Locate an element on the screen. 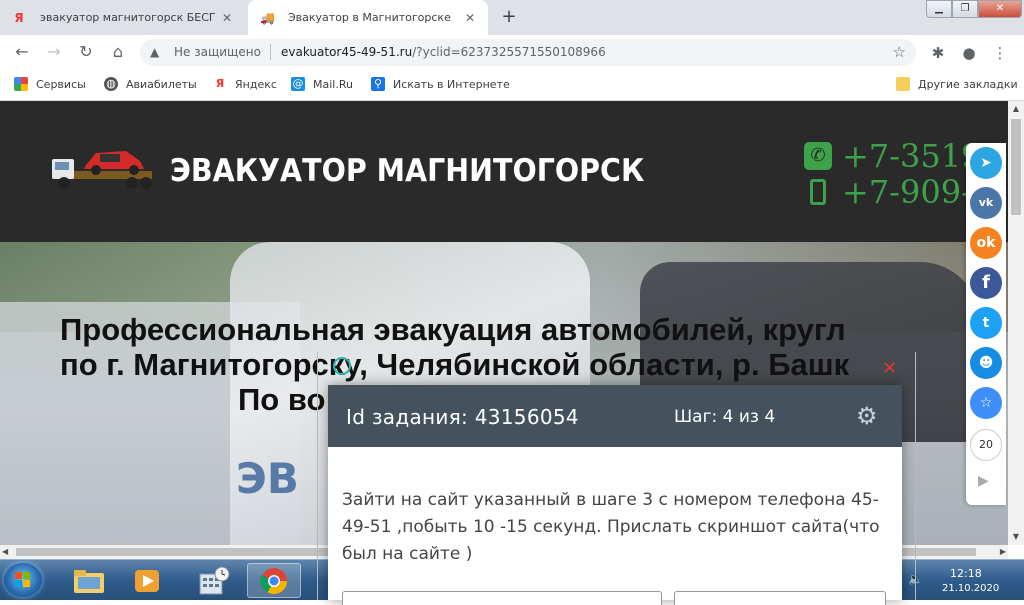 The height and width of the screenshot is (605, 1024). step-indicator: Шаг: 4 из 4 is located at coordinates (725, 417).